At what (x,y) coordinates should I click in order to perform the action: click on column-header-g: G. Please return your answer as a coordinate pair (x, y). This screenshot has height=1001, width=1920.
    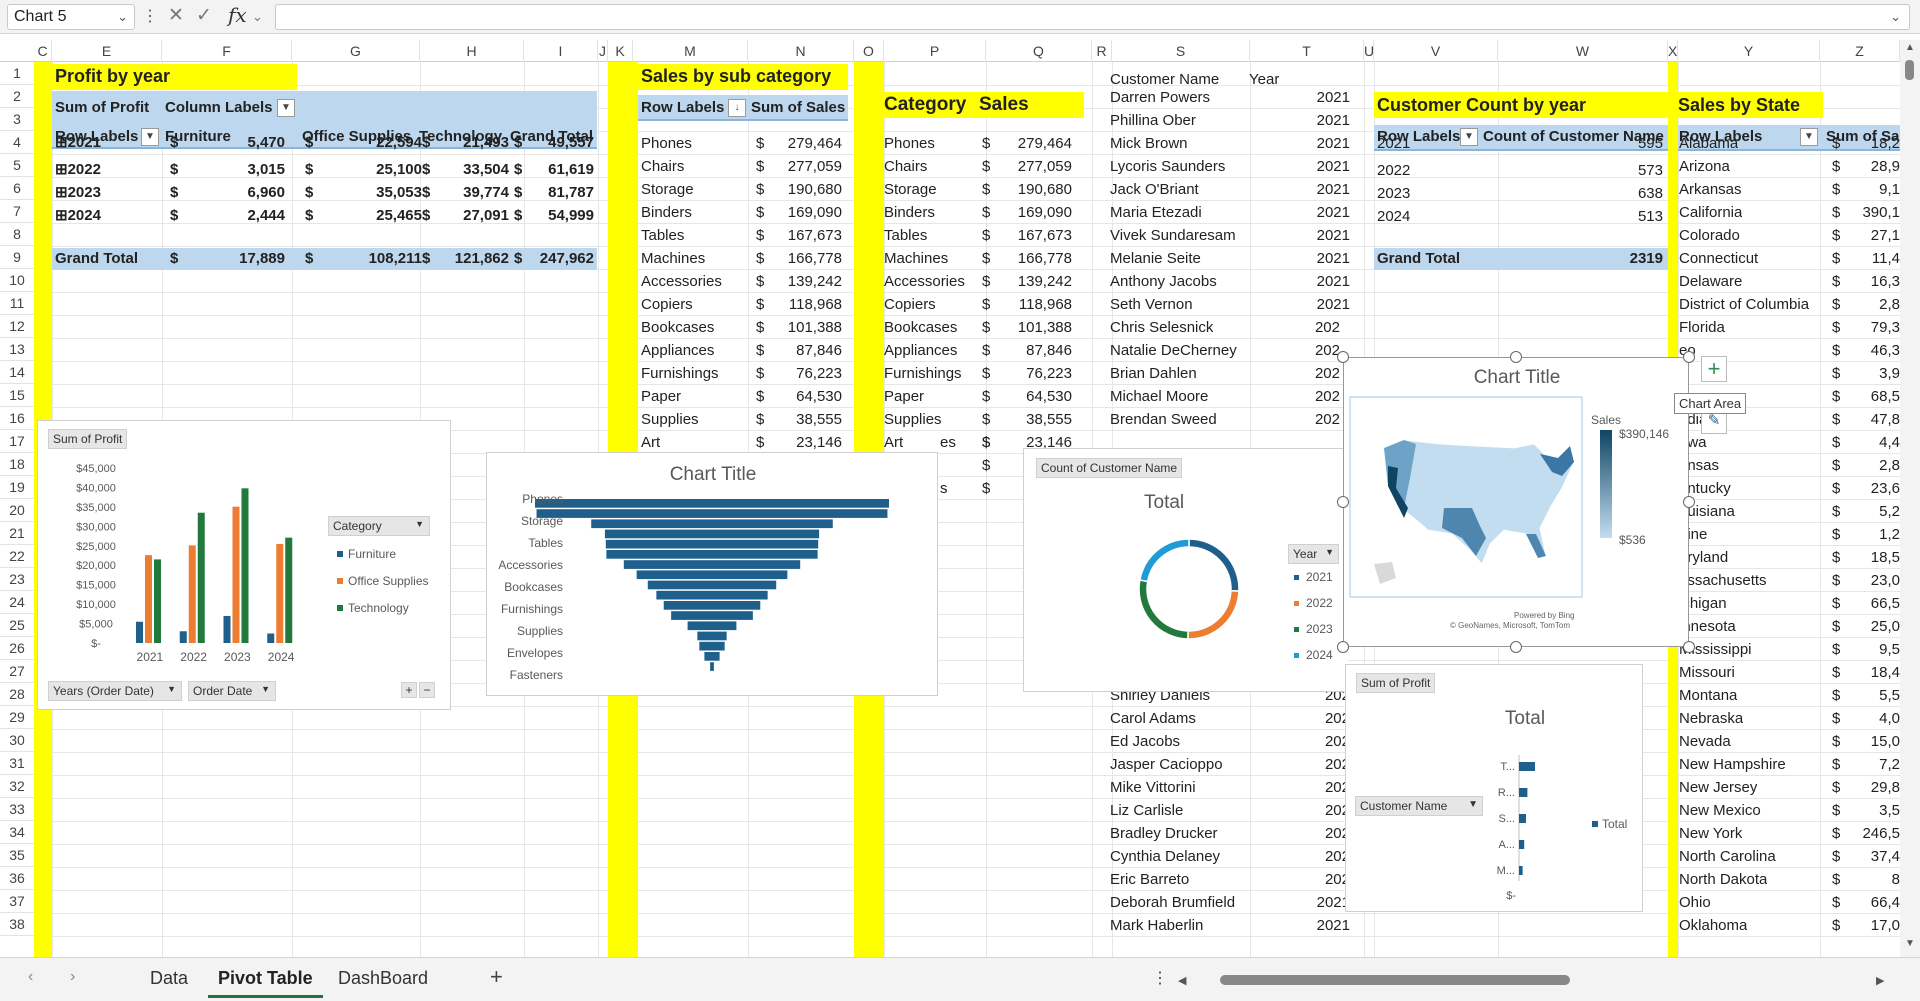
    Looking at the image, I should click on (356, 51).